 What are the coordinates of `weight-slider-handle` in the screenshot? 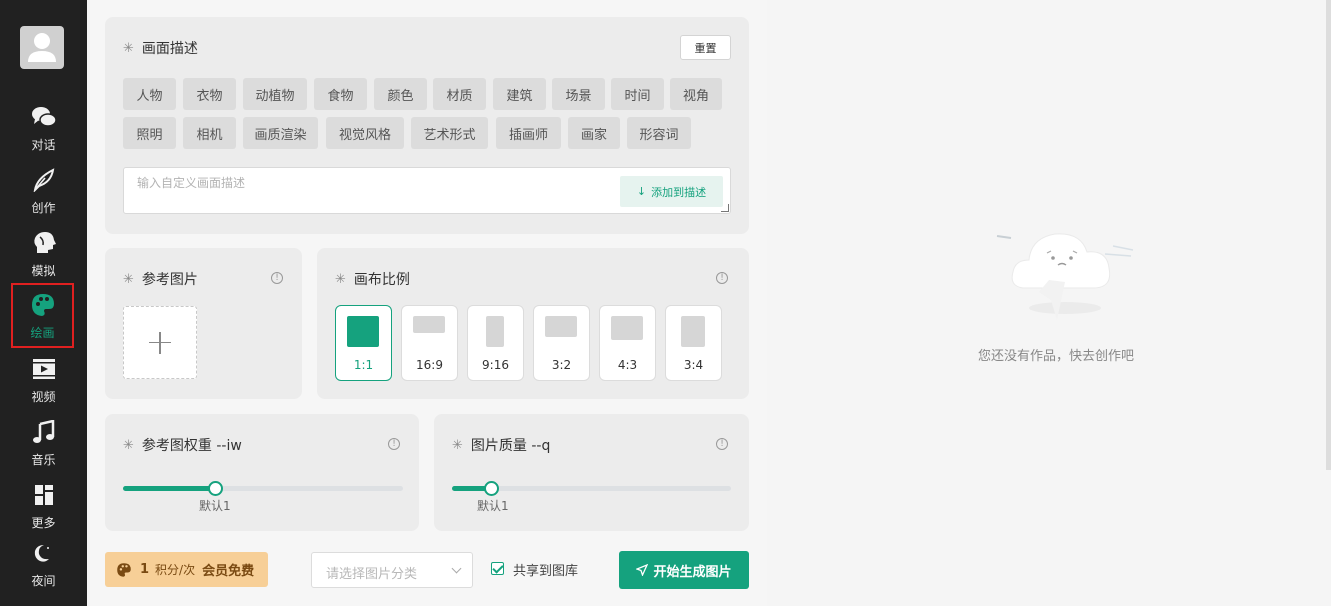 It's located at (215, 488).